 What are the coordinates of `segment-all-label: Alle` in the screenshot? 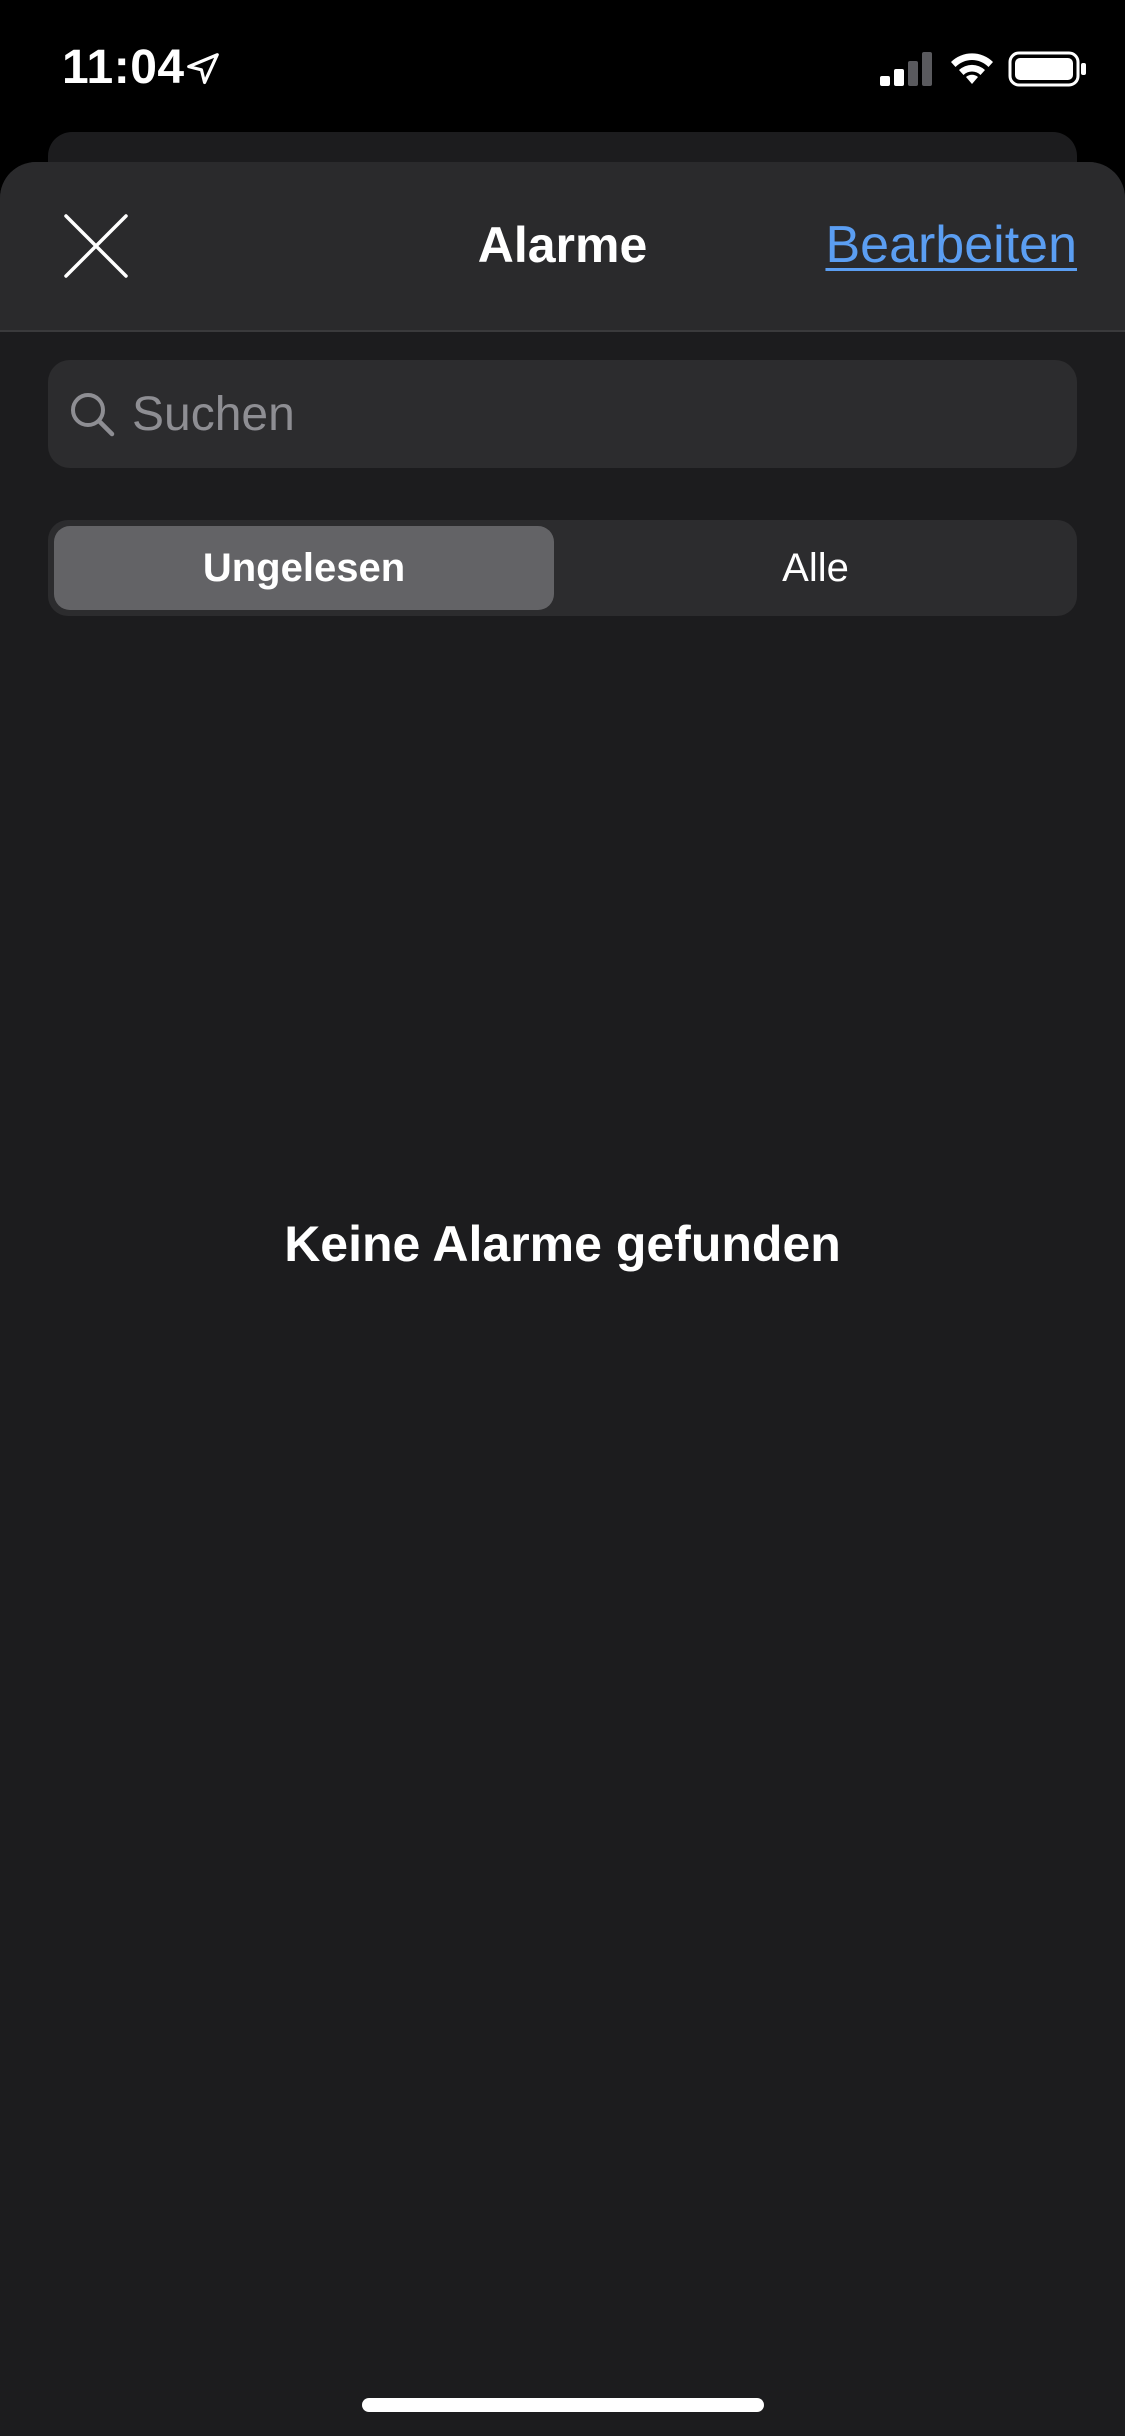 It's located at (815, 567).